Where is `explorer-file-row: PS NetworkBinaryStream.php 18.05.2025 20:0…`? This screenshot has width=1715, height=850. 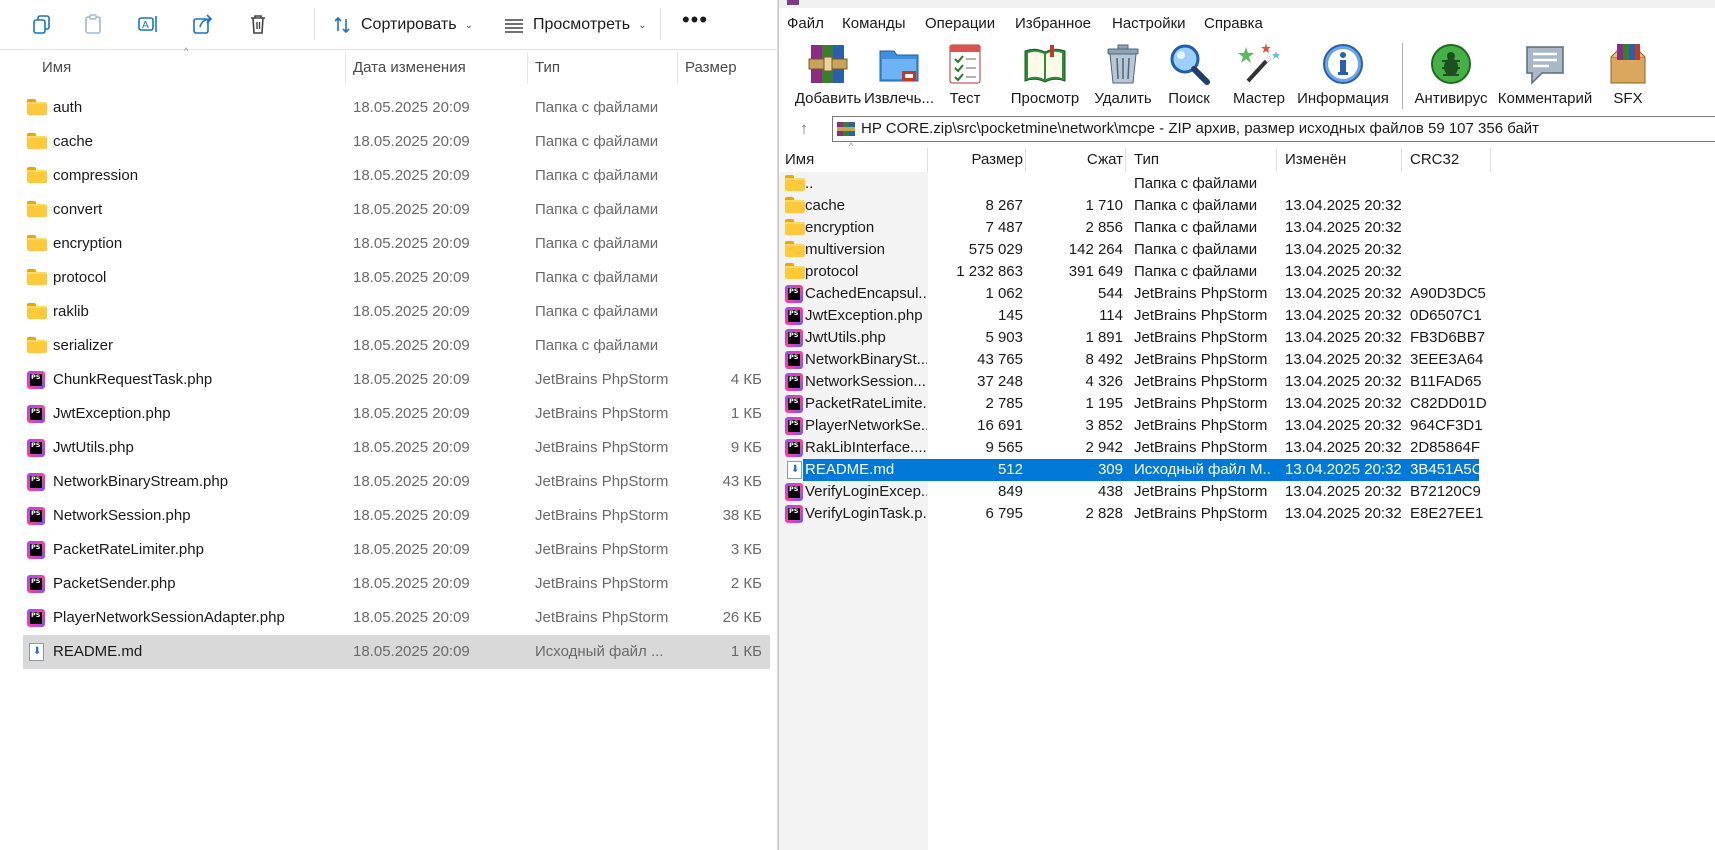 explorer-file-row: PS NetworkBinaryStream.php 18.05.2025 20:0… is located at coordinates (396, 482).